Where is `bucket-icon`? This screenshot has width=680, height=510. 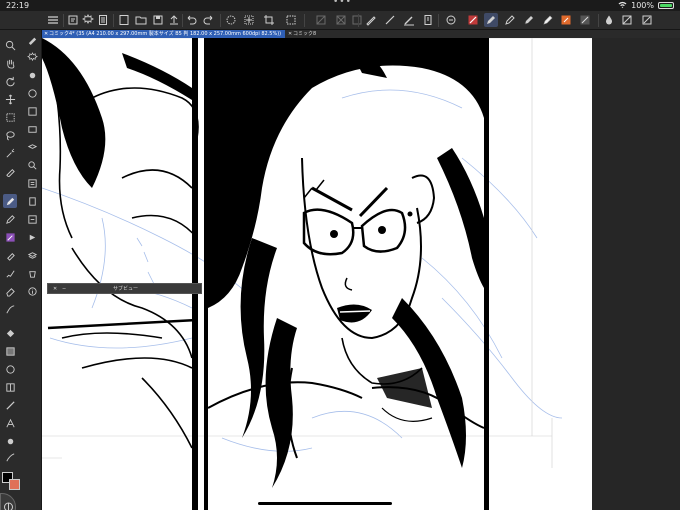
bucket-icon is located at coordinates (32, 273).